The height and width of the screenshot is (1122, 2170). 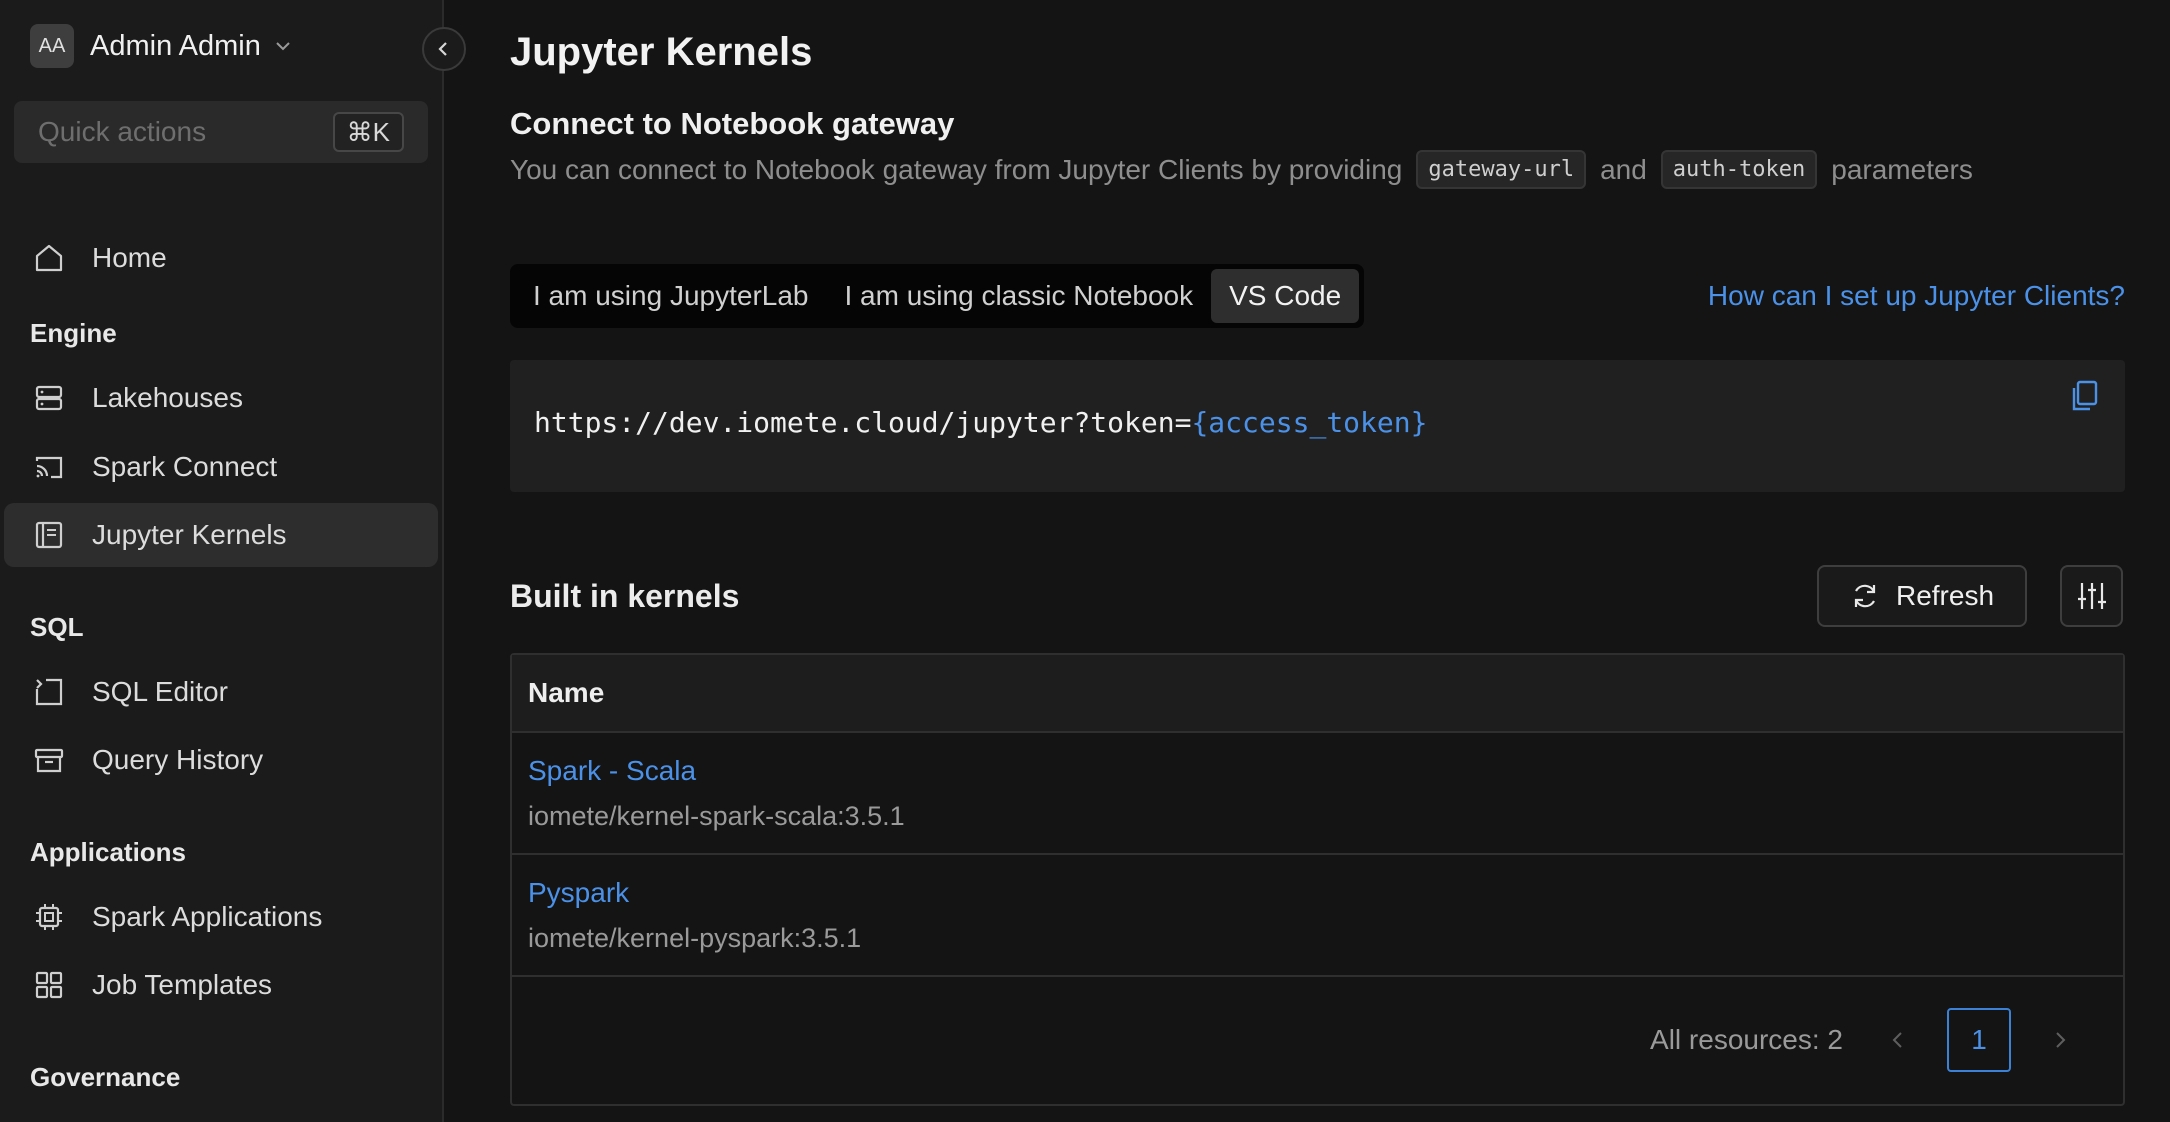 I want to click on sliders-icon, so click(x=2091, y=596).